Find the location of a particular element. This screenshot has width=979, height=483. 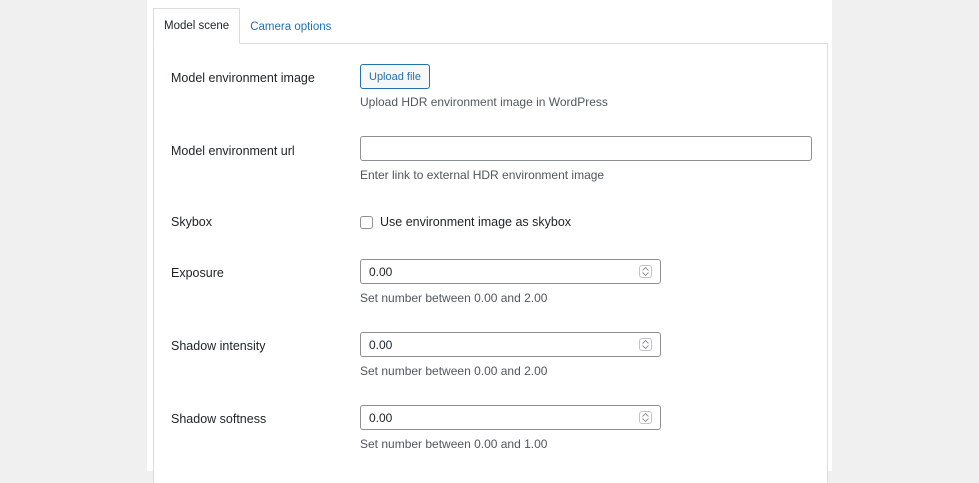

environment-image-label: Model environment image is located at coordinates (243, 78).